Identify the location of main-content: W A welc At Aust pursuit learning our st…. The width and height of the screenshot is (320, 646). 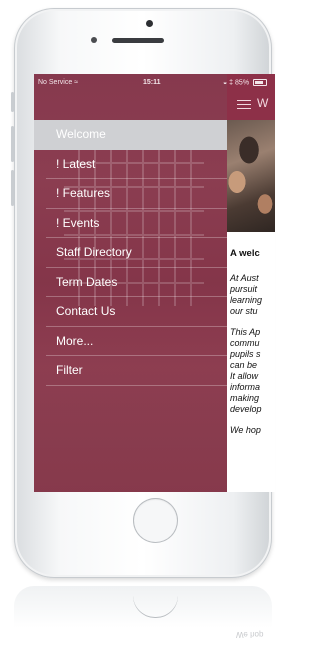
(251, 283).